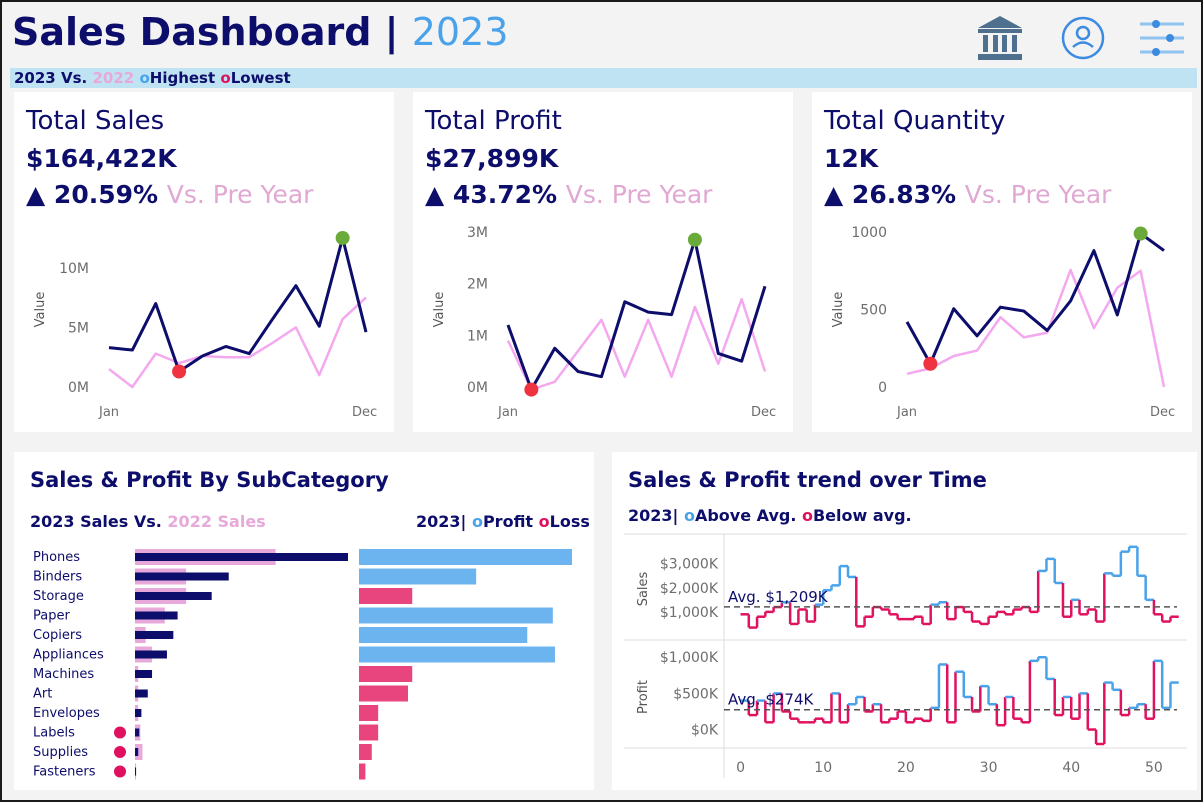 The width and height of the screenshot is (1203, 802). What do you see at coordinates (260, 78) in the screenshot?
I see `legend-lowest: Lowest` at bounding box center [260, 78].